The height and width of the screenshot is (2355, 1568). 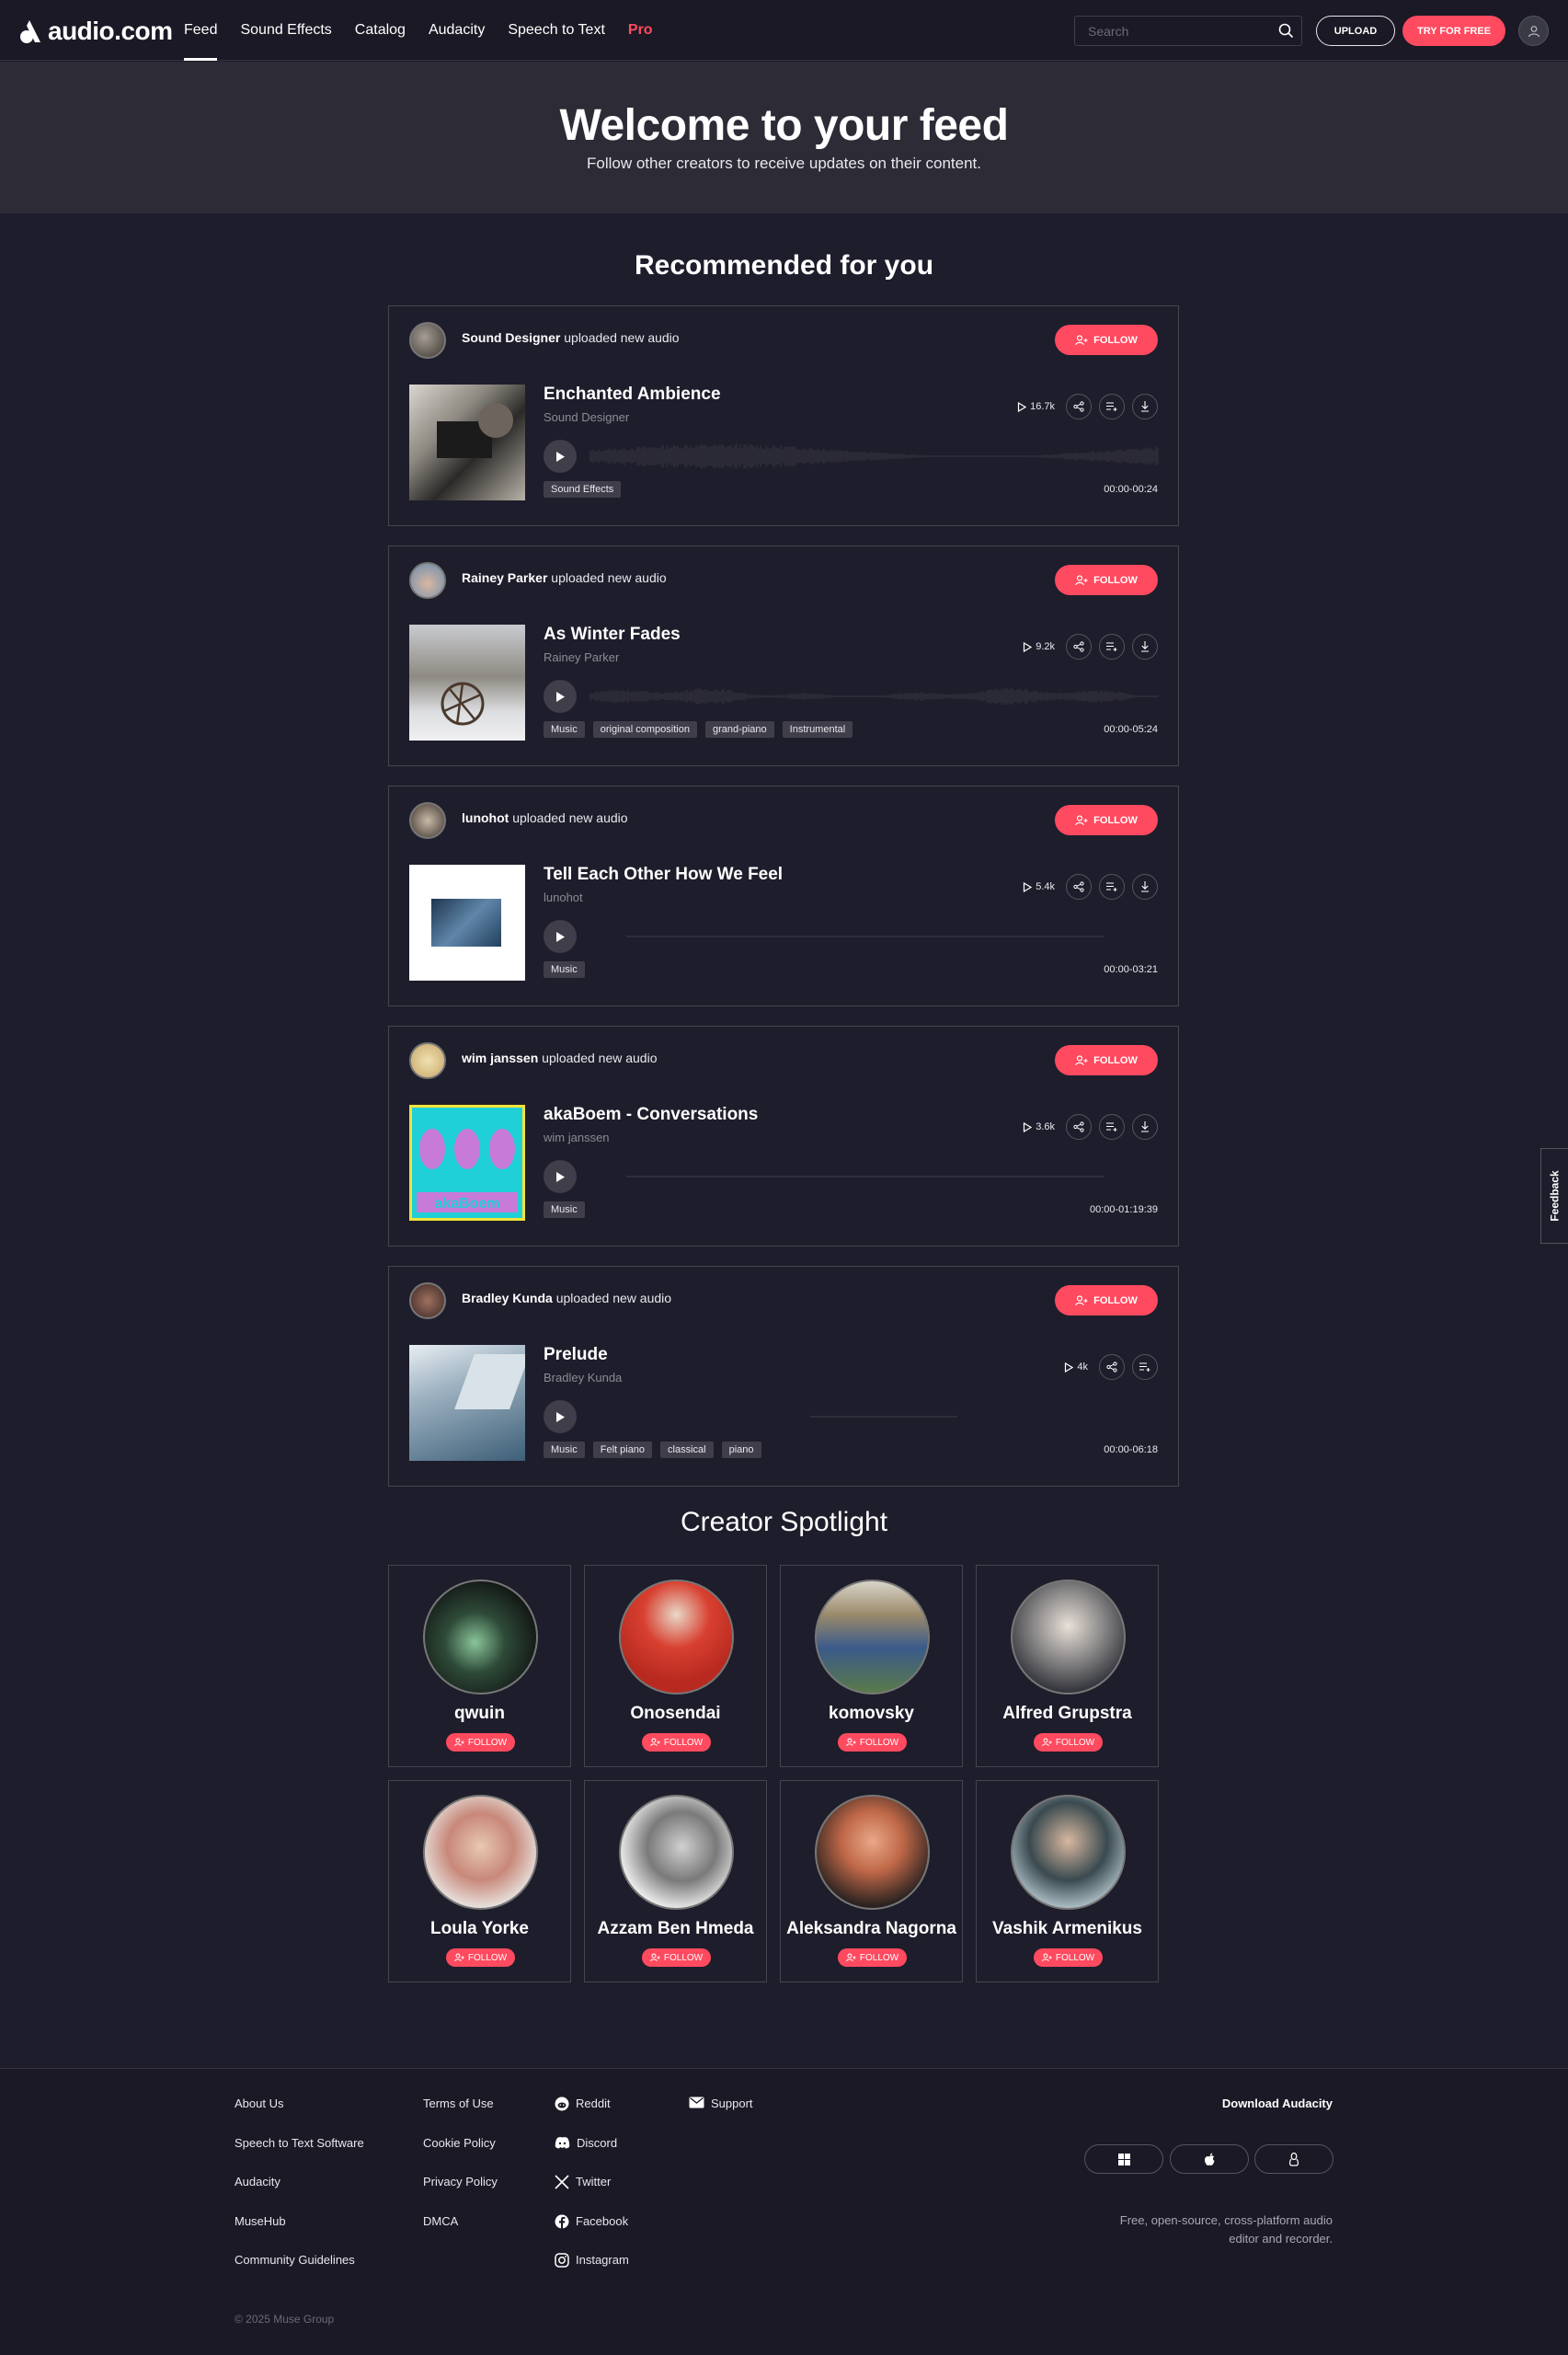 I want to click on footer-link-support: Support, so click(x=721, y=2116).